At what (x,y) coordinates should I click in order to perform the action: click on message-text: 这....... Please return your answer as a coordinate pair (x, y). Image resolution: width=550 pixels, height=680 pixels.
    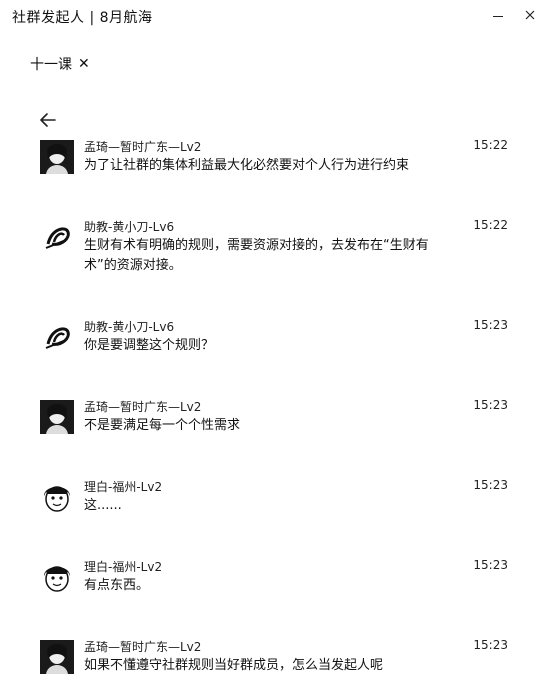
    Looking at the image, I should click on (103, 505).